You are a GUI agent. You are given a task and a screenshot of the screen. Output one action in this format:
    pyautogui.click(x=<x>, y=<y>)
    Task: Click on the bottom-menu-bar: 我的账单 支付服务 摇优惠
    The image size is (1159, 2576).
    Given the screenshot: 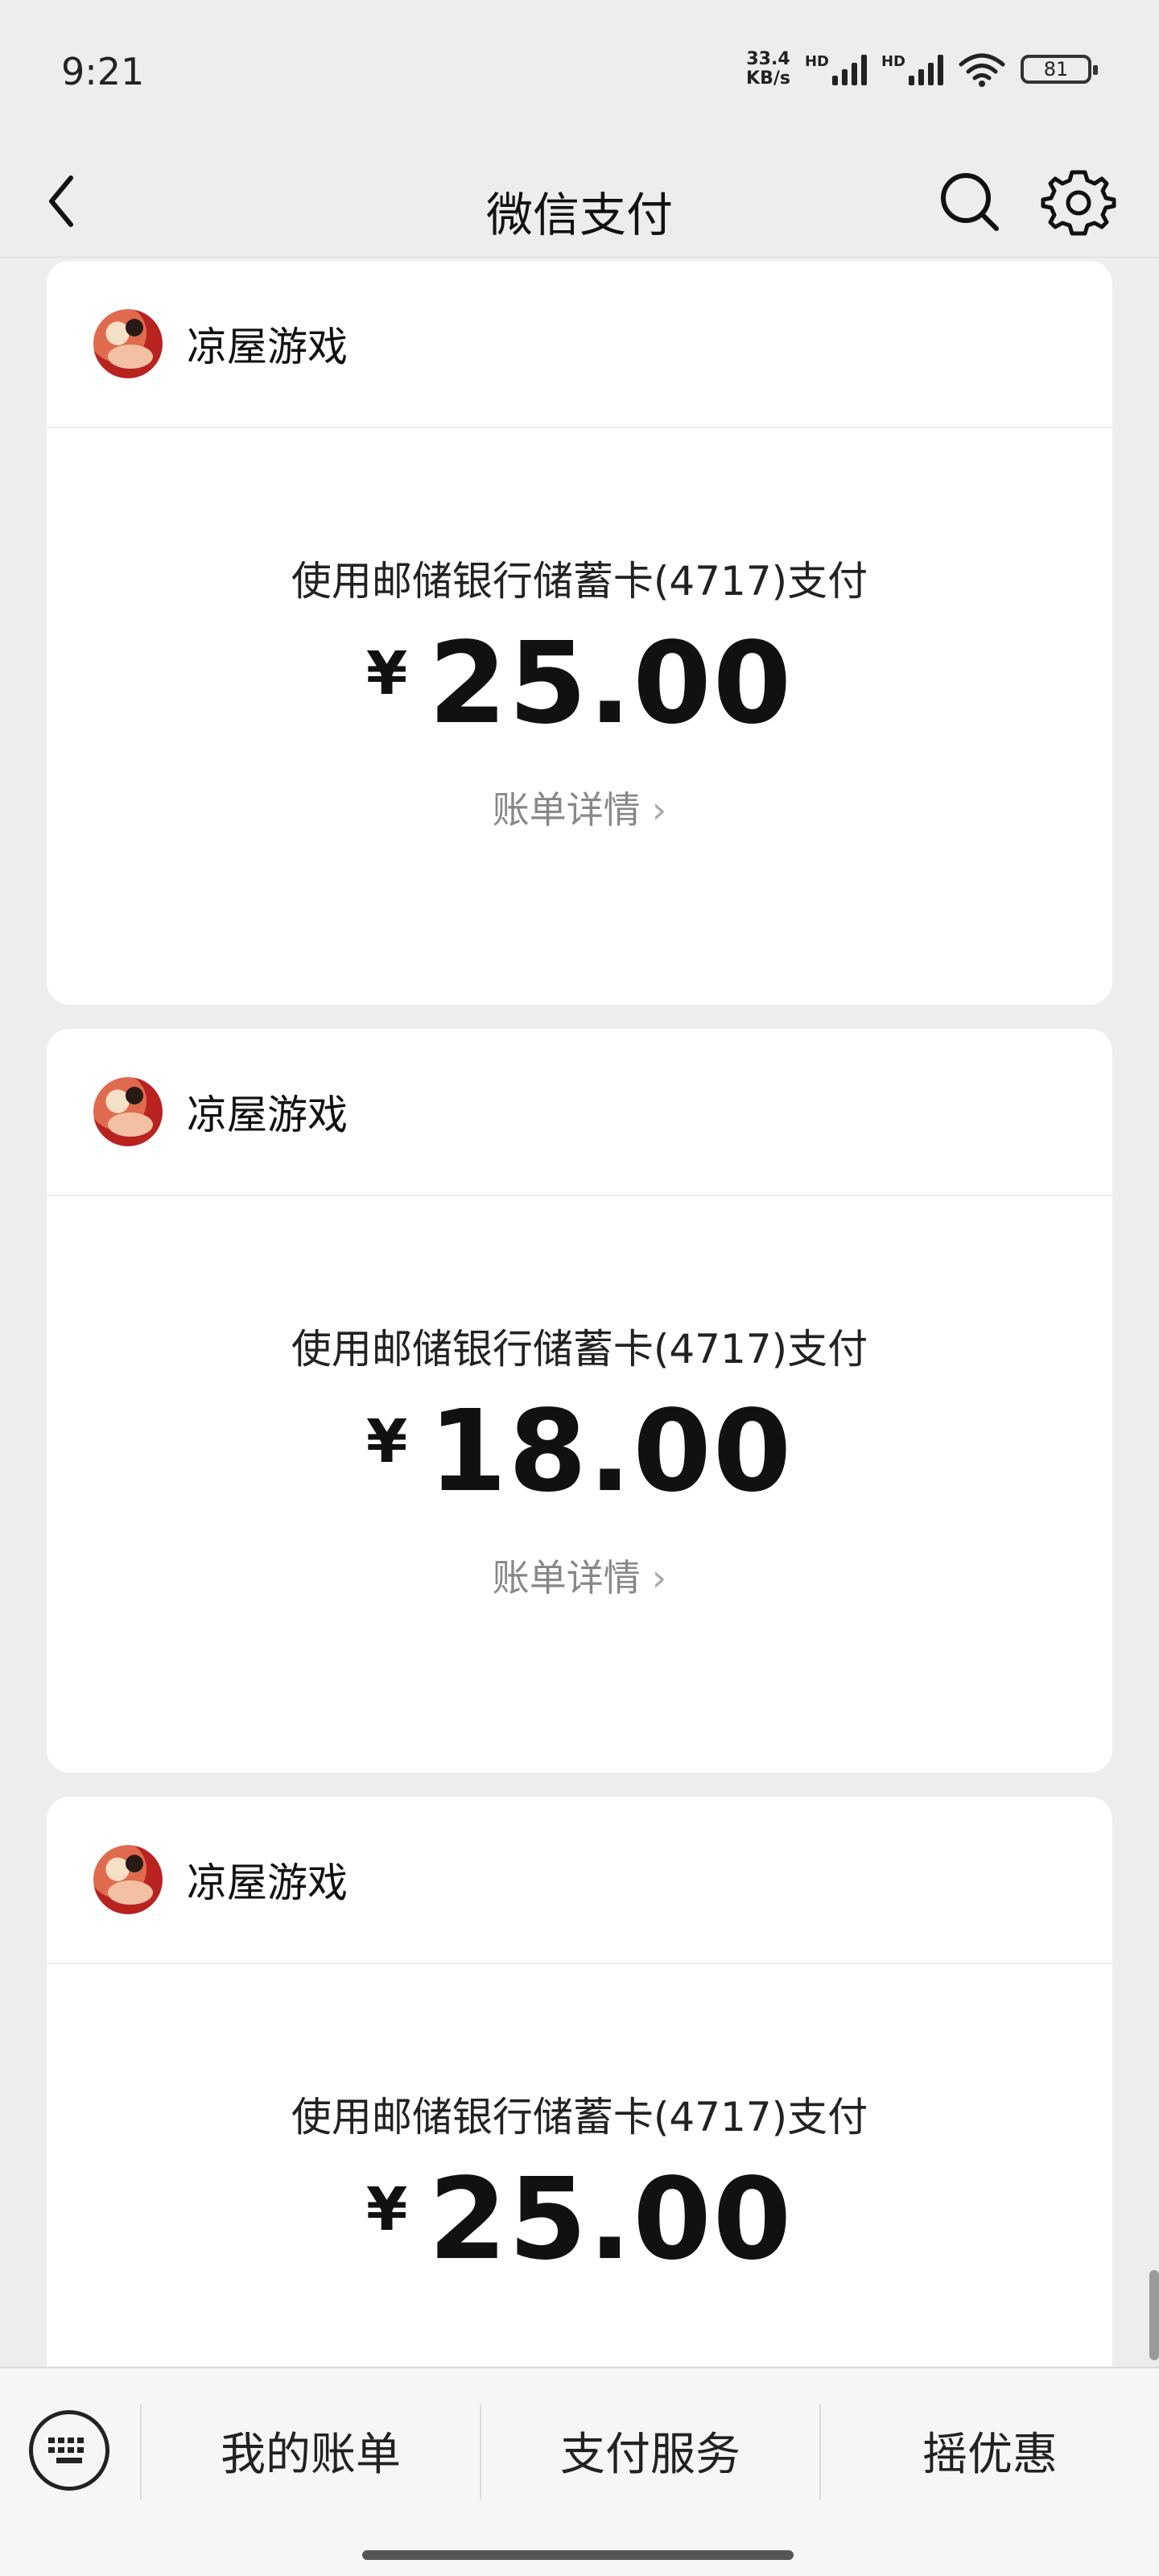 What is the action you would take?
    pyautogui.click(x=579, y=2471)
    